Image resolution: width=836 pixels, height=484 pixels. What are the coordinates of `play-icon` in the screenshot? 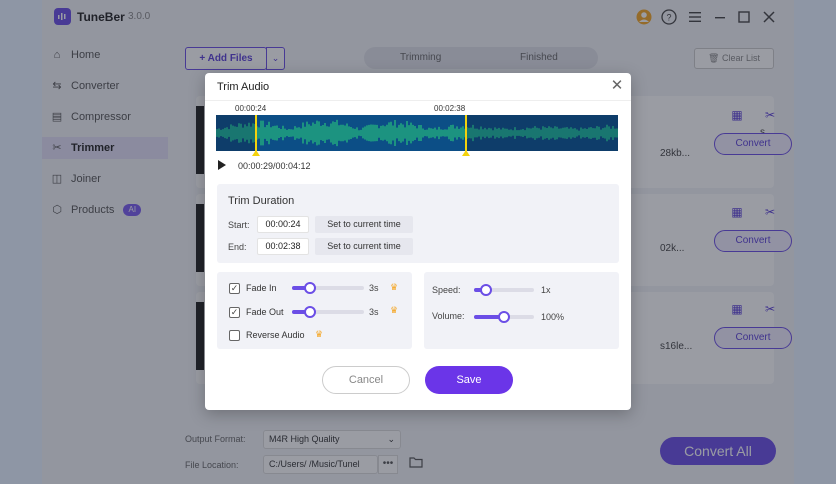 It's located at (222, 165).